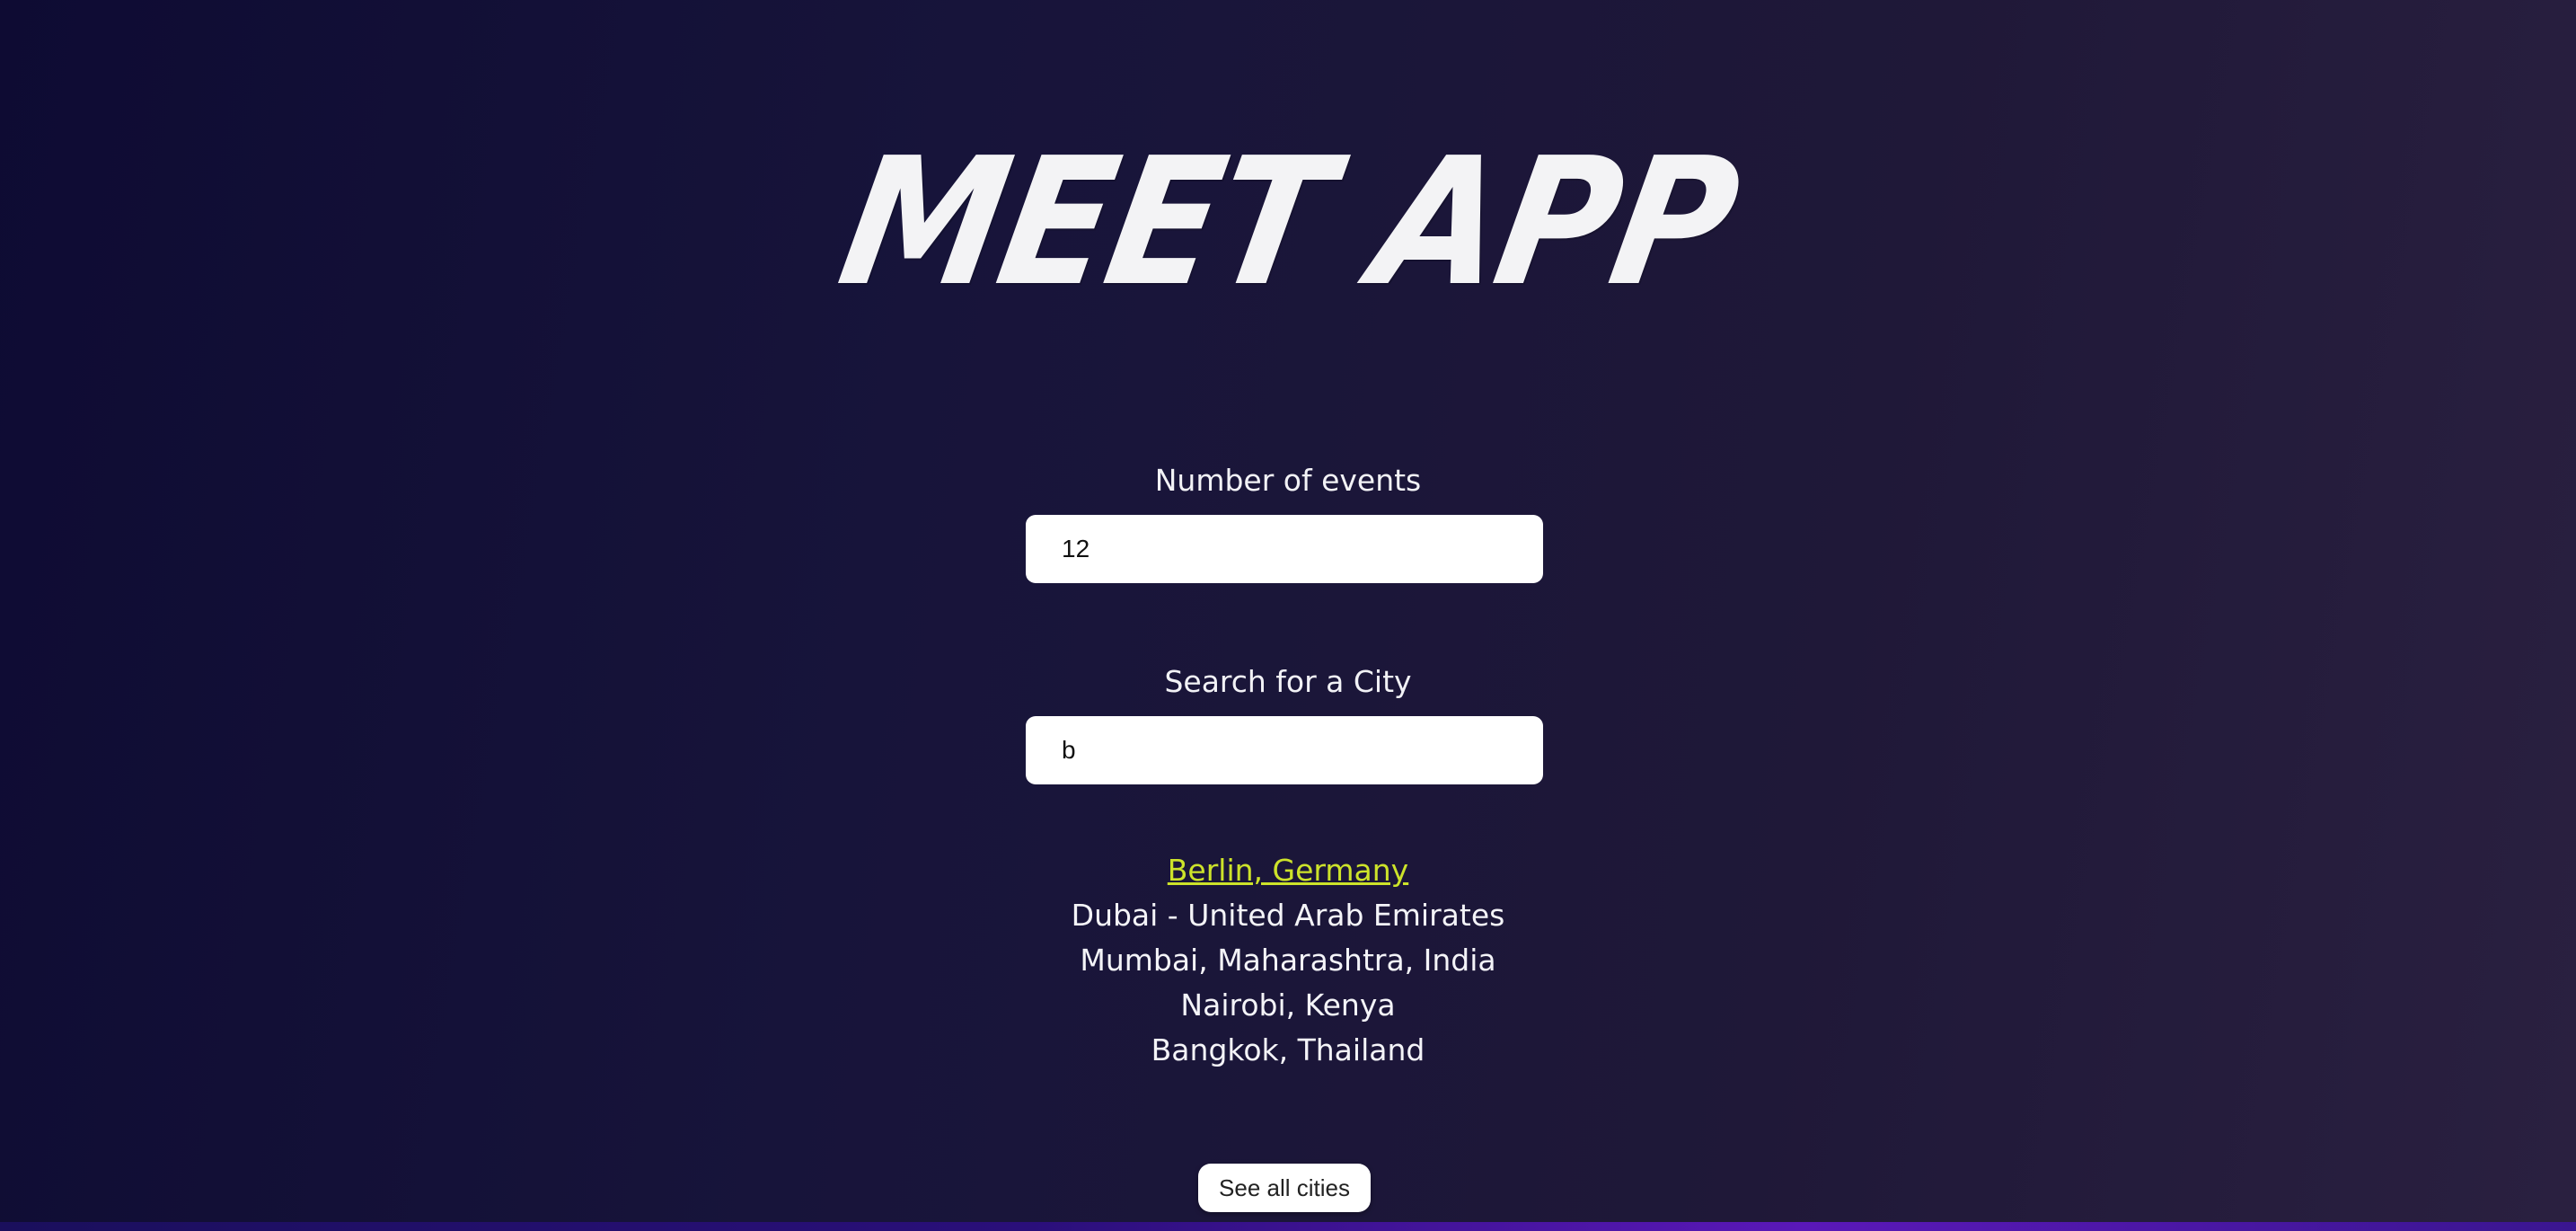  I want to click on number-of-events-label: Number of events, so click(1288, 480).